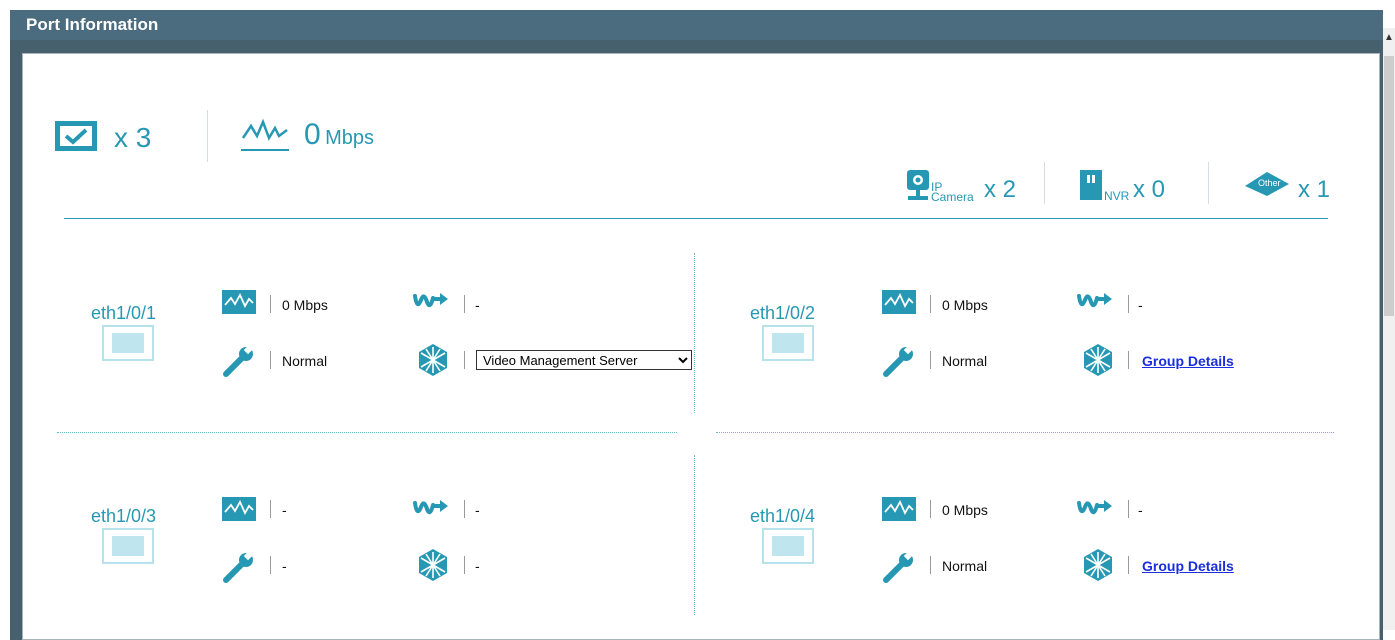  Describe the element at coordinates (265, 134) in the screenshot. I see `throughput-icon` at that location.